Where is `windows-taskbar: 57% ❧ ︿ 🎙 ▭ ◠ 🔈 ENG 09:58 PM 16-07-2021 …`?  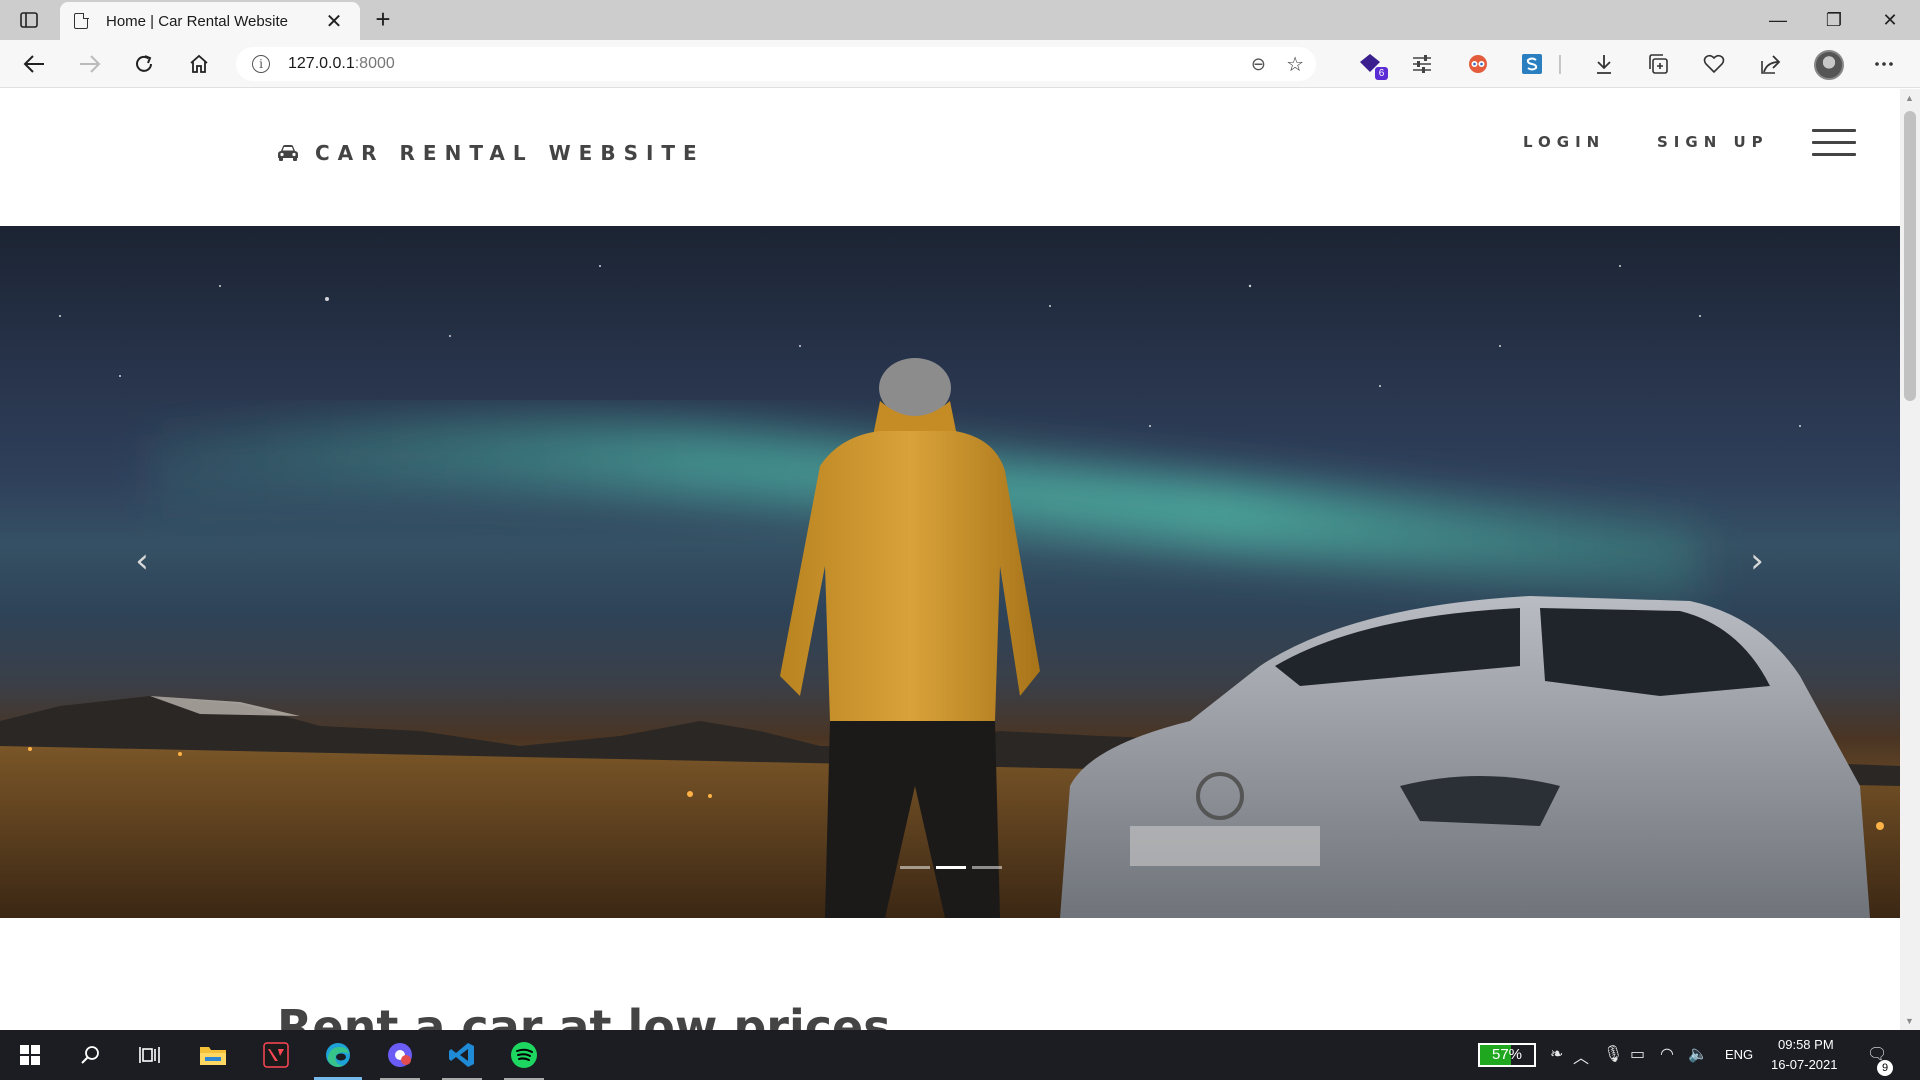 windows-taskbar: 57% ❧ ︿ 🎙 ▭ ◠ 🔈 ENG 09:58 PM 16-07-2021 … is located at coordinates (960, 1055).